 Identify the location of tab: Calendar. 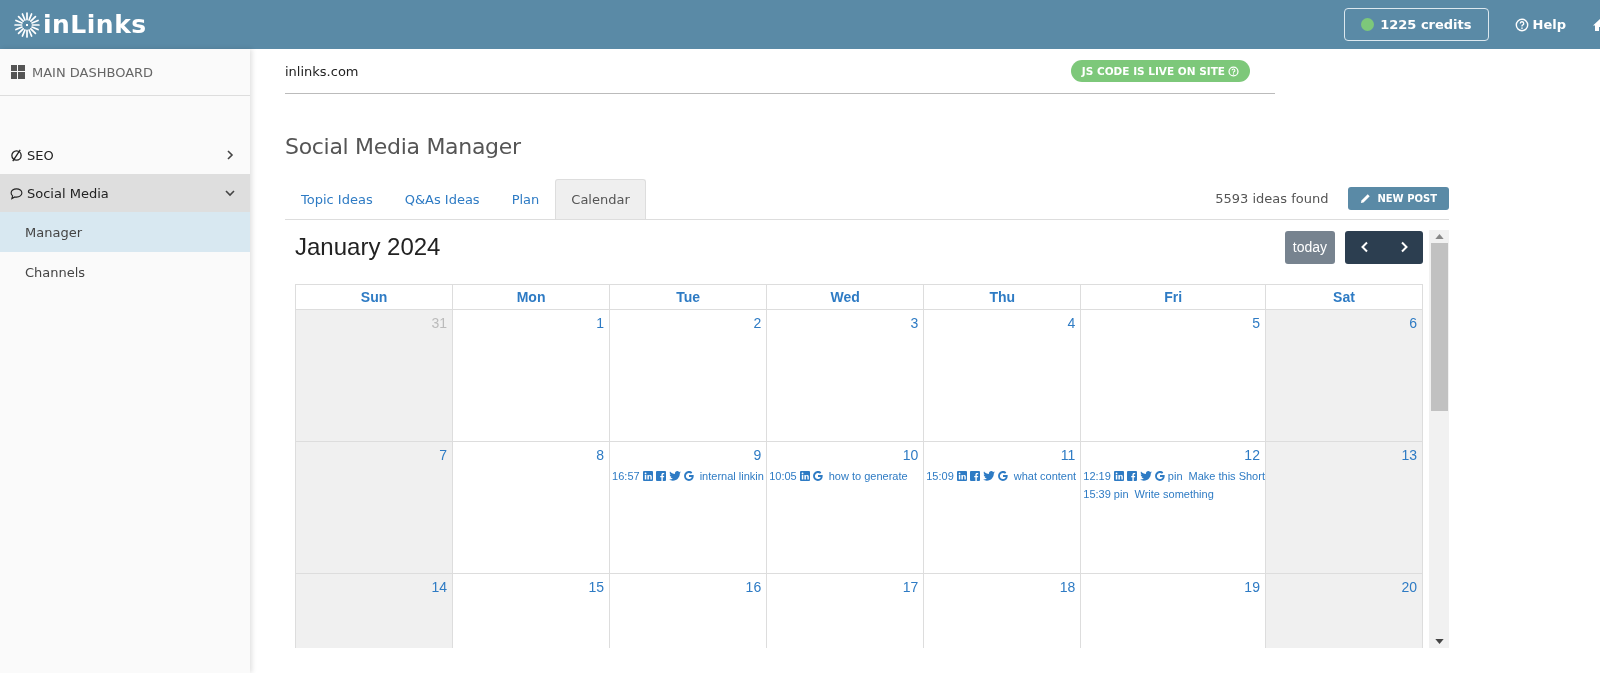
(600, 199).